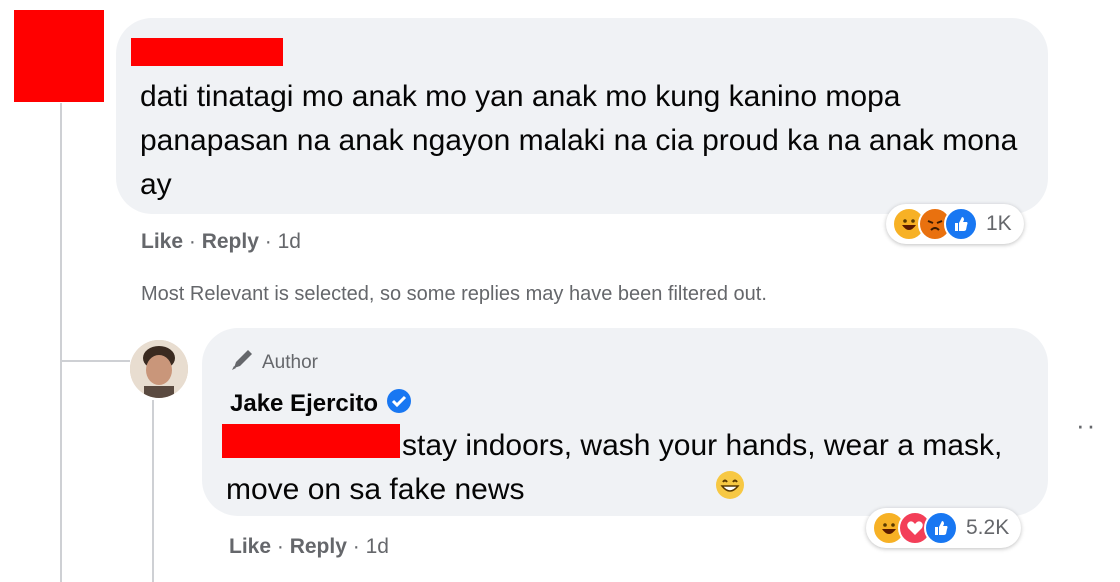 The width and height of the screenshot is (1120, 582). I want to click on author-label: Author, so click(290, 362).